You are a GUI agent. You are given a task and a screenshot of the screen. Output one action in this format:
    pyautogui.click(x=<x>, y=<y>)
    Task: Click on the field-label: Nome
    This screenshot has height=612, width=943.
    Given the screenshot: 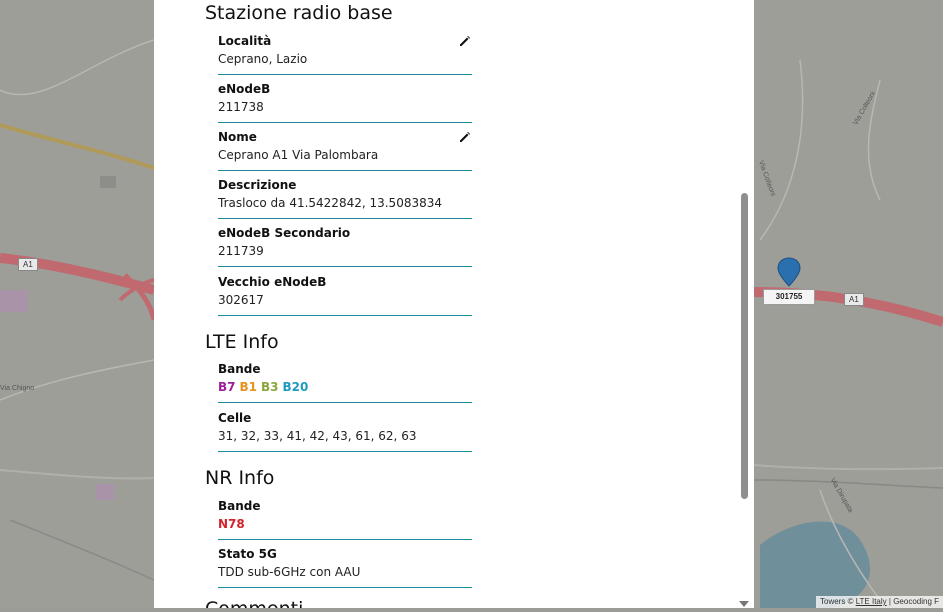 What is the action you would take?
    pyautogui.click(x=237, y=137)
    